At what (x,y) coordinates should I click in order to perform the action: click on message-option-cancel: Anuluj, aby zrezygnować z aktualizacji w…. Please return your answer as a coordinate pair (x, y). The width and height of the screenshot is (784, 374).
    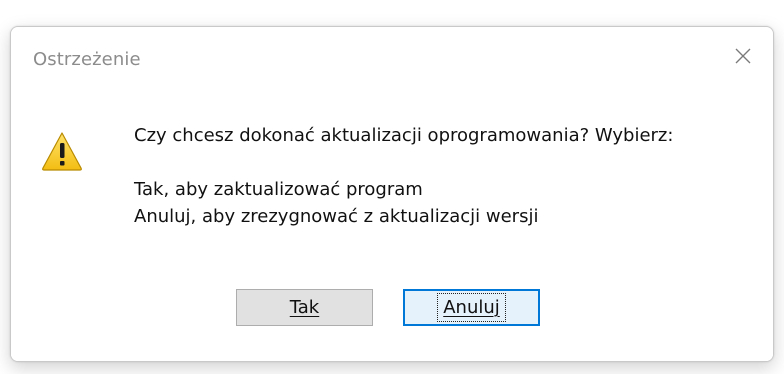
    Looking at the image, I should click on (336, 216).